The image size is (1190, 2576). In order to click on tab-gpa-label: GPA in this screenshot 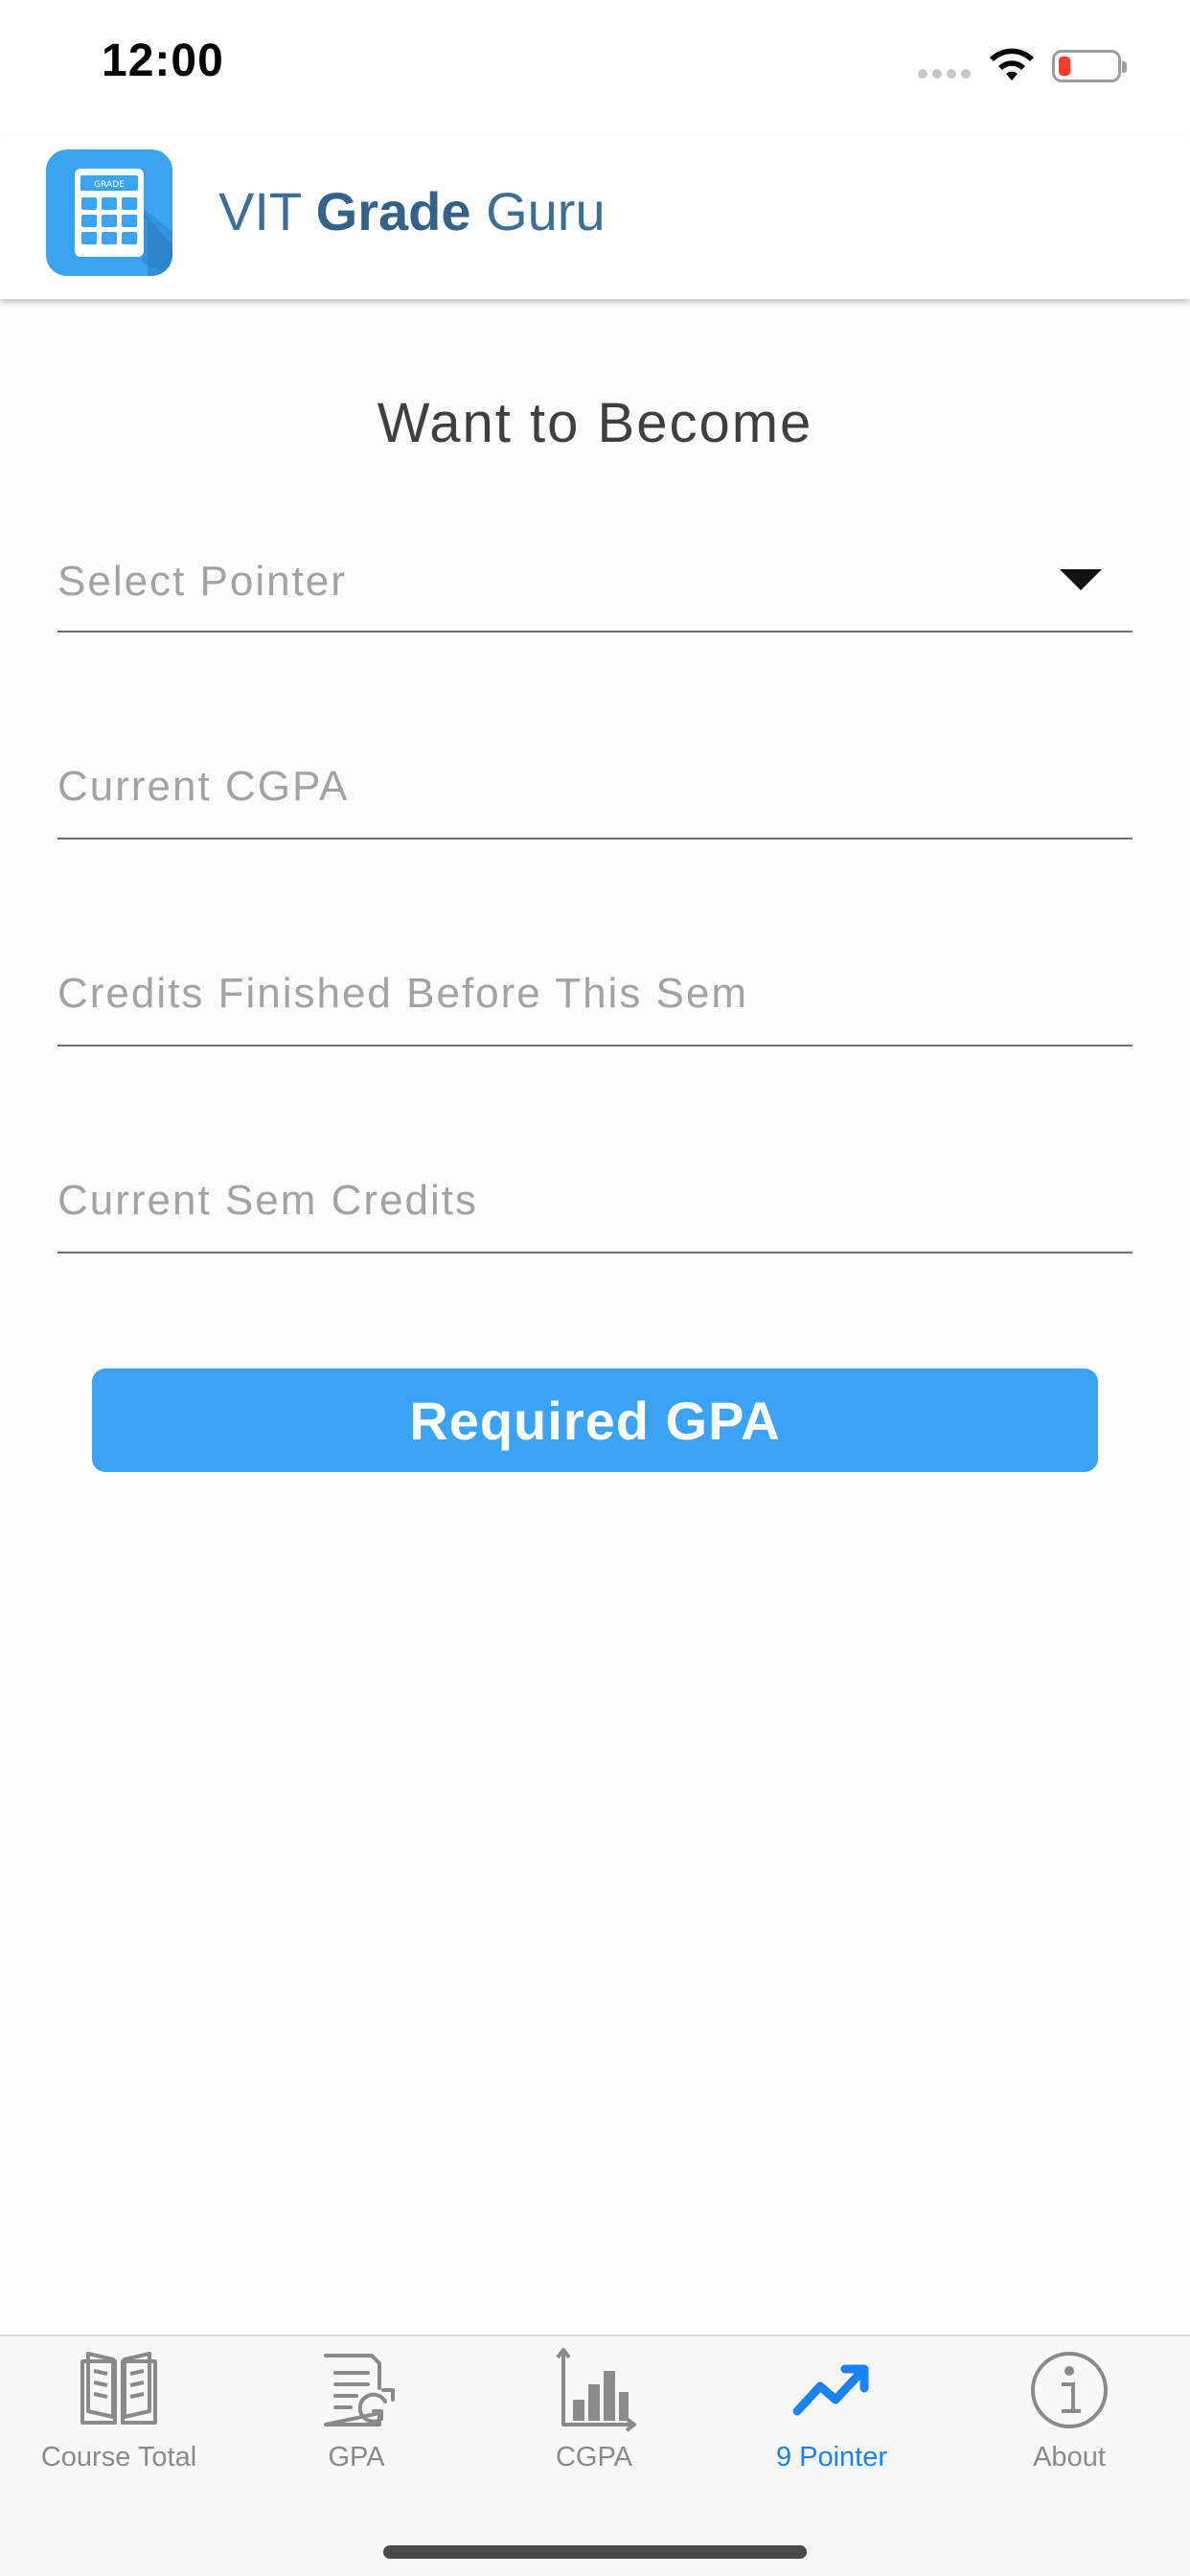, I will do `click(357, 2457)`.